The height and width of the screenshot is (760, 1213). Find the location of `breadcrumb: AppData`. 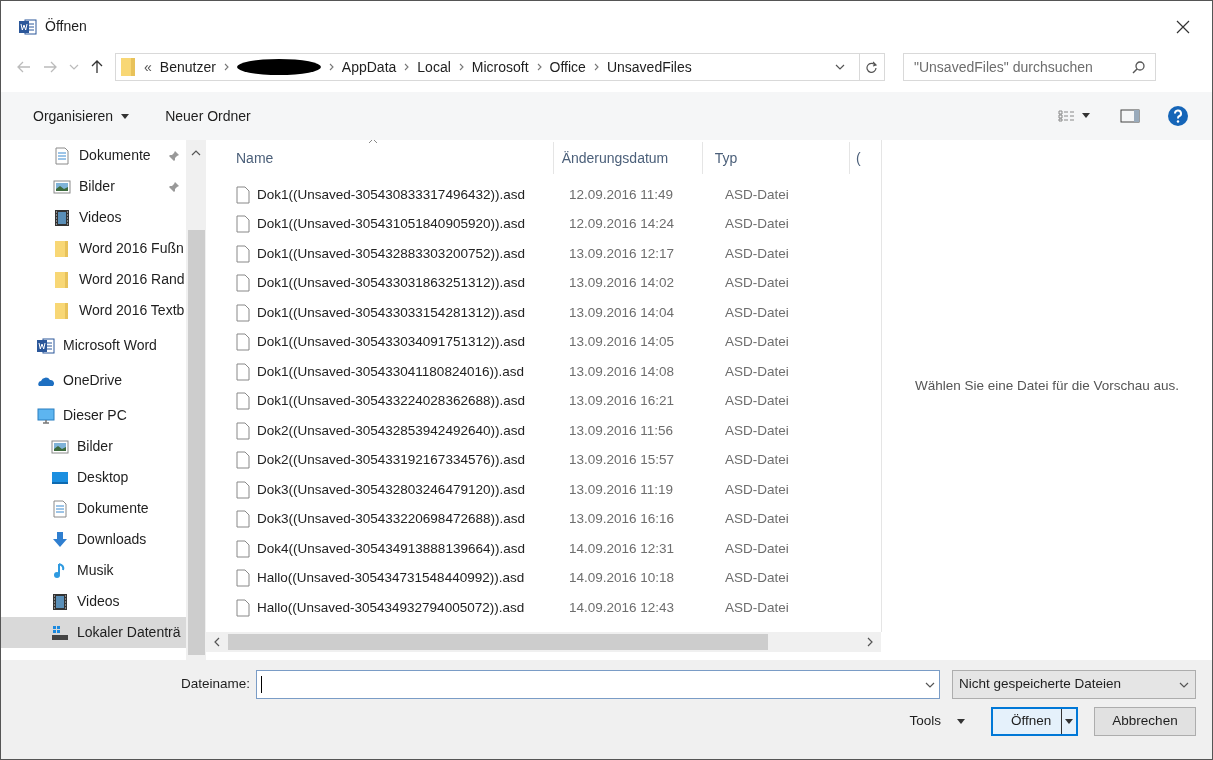

breadcrumb: AppData is located at coordinates (369, 67).